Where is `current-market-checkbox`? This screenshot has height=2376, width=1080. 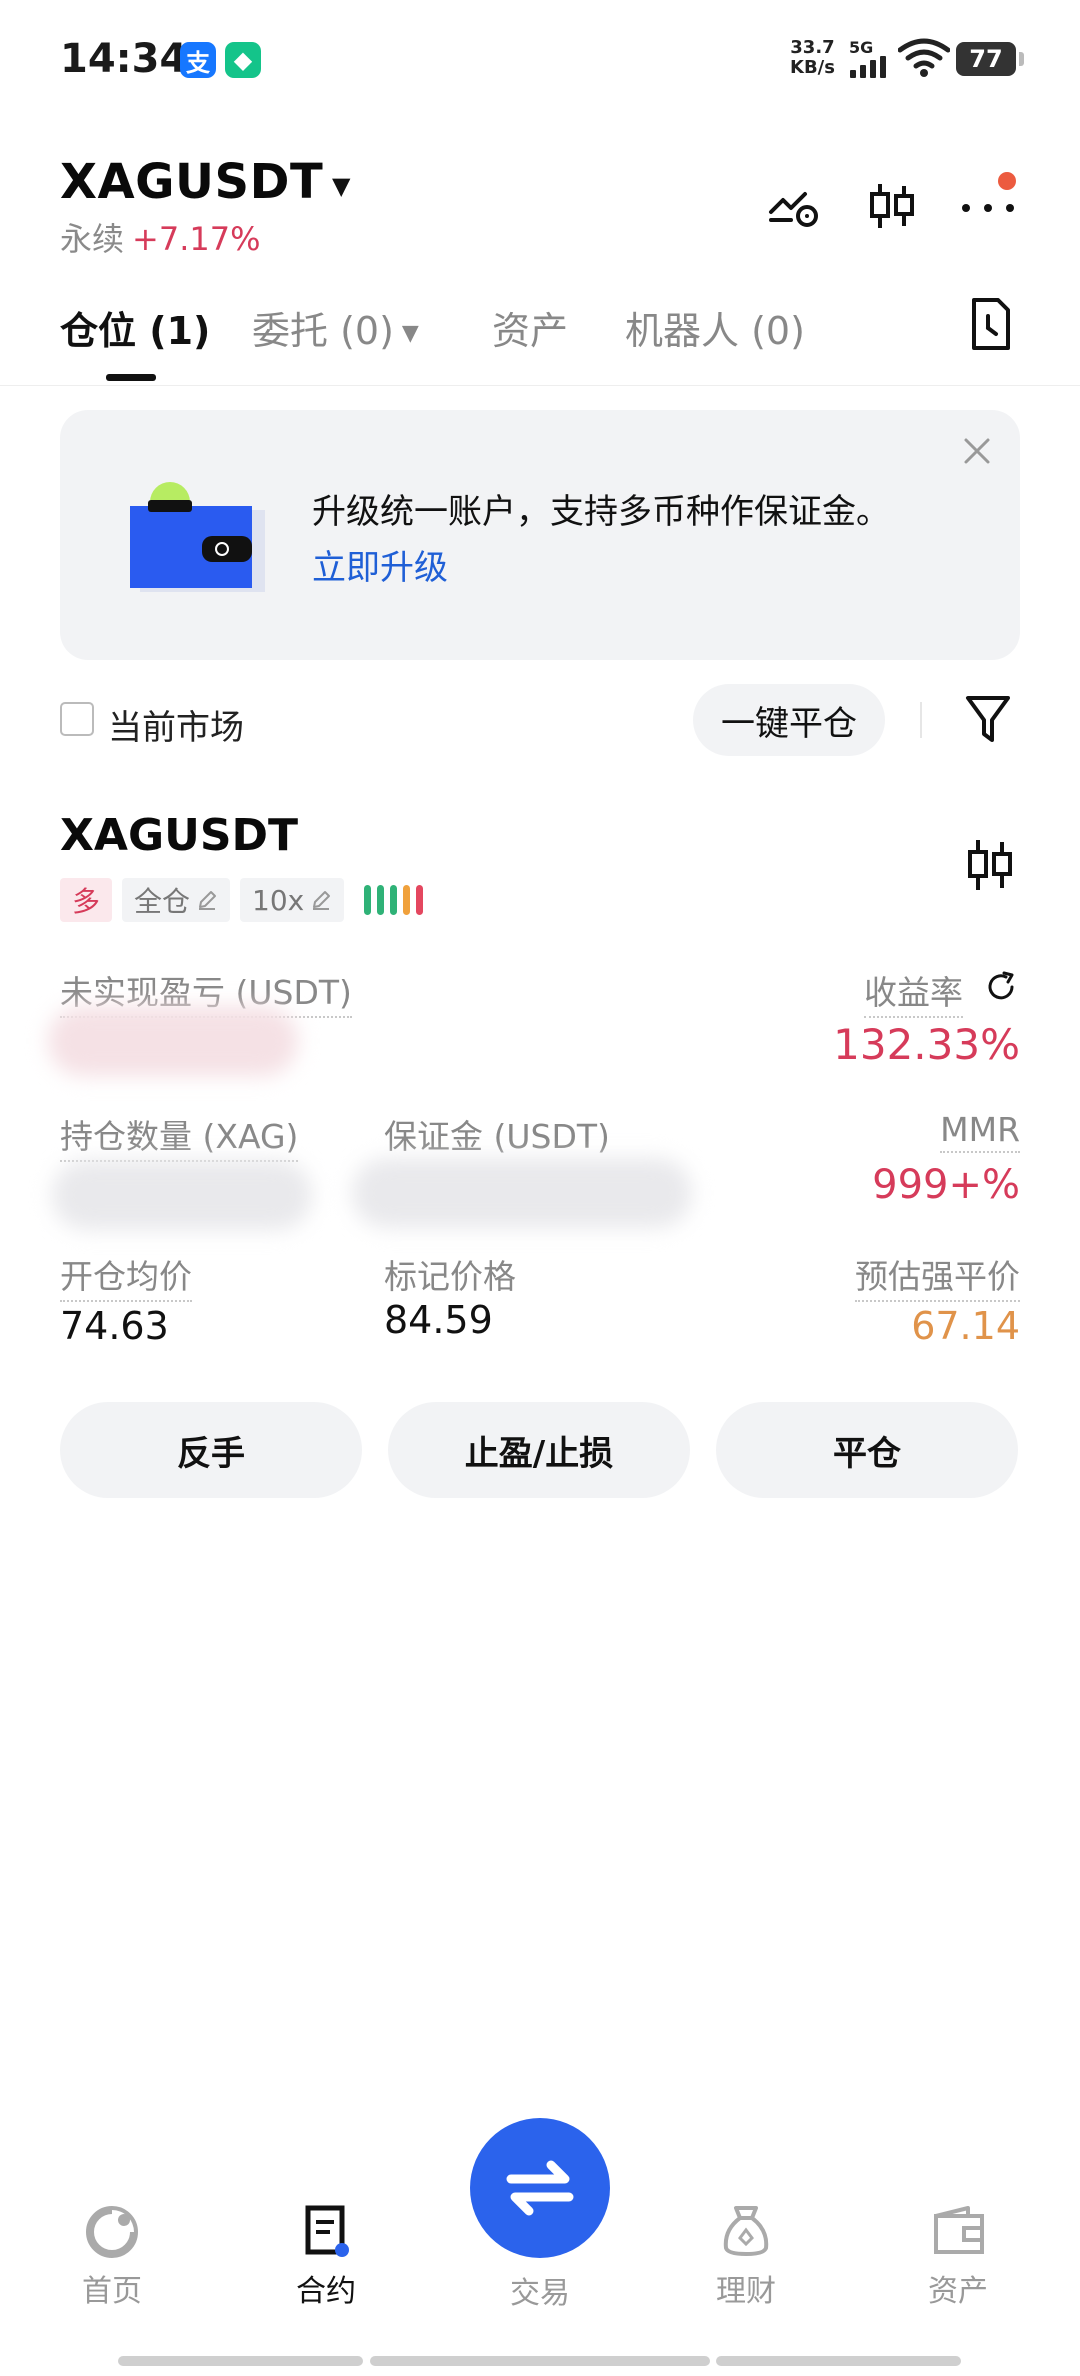 current-market-checkbox is located at coordinates (77, 719).